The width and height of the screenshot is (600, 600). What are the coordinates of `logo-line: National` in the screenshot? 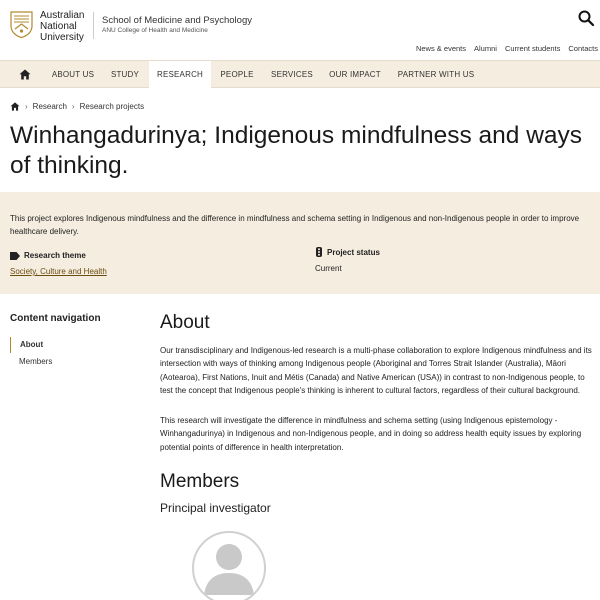 It's located at (58, 26).